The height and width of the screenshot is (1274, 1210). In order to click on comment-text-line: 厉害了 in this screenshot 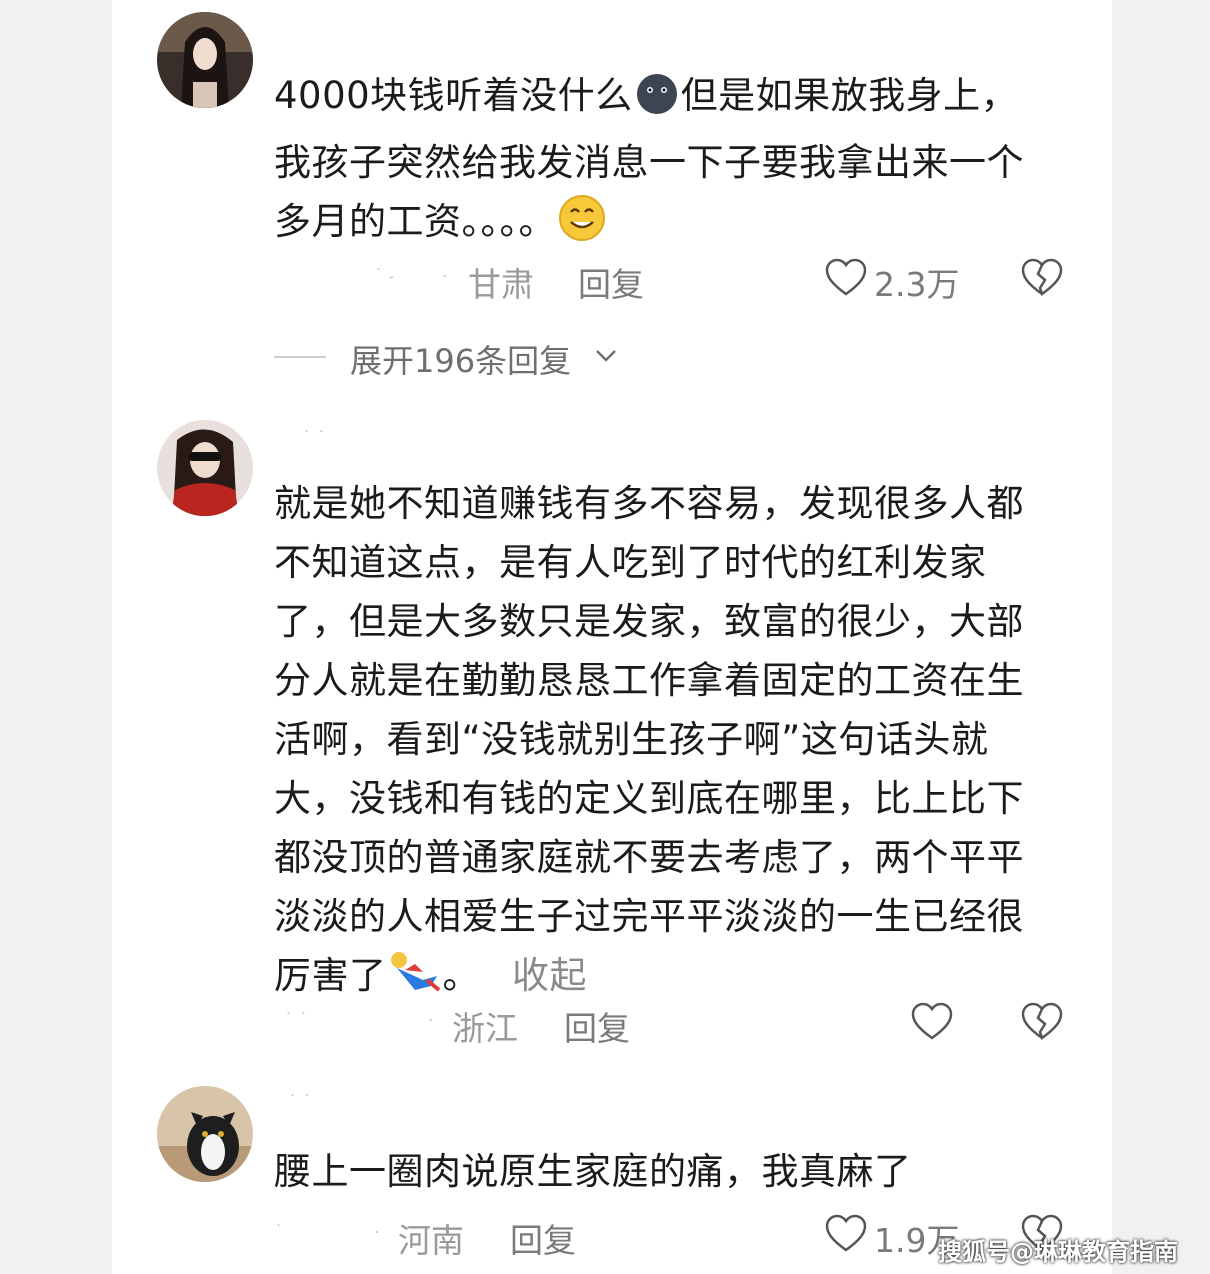, I will do `click(330, 975)`.